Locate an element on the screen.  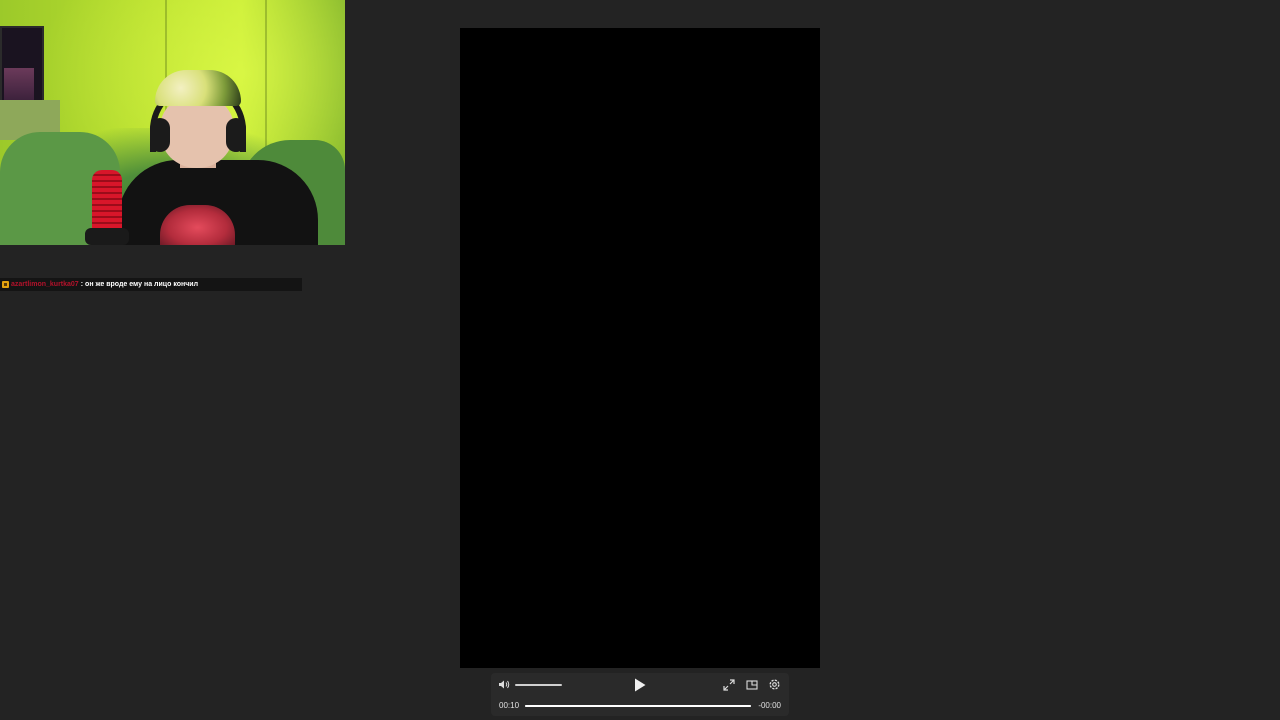
gear-icon is located at coordinates (774, 684).